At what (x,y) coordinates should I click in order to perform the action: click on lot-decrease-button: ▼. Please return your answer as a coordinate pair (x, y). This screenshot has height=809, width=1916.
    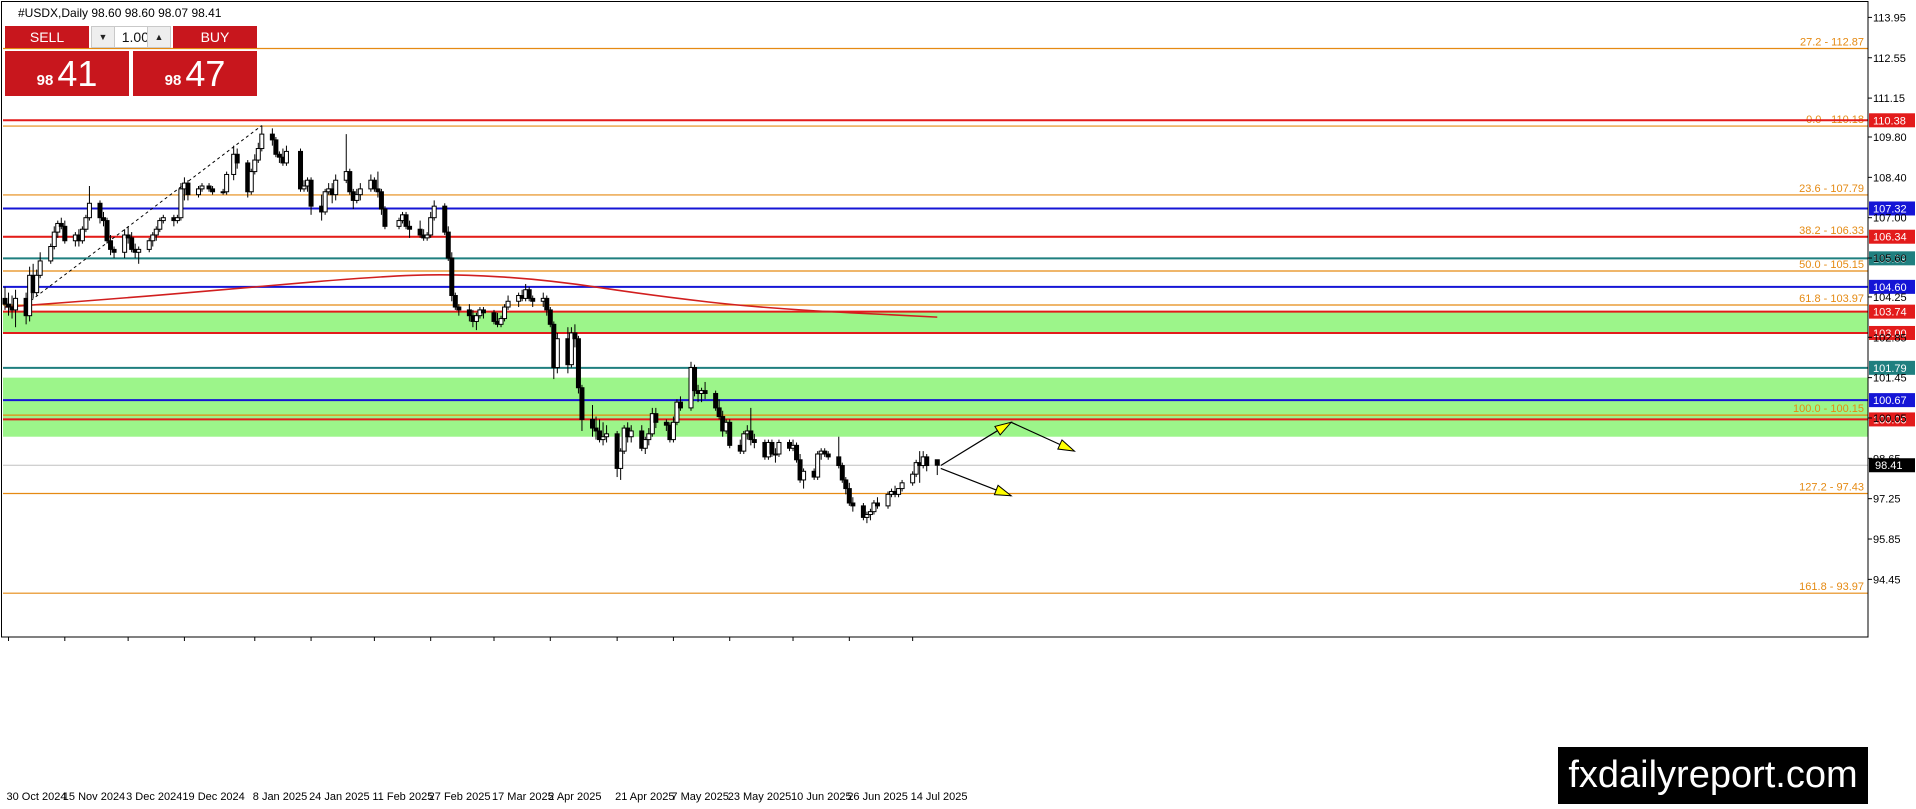
    Looking at the image, I should click on (103, 37).